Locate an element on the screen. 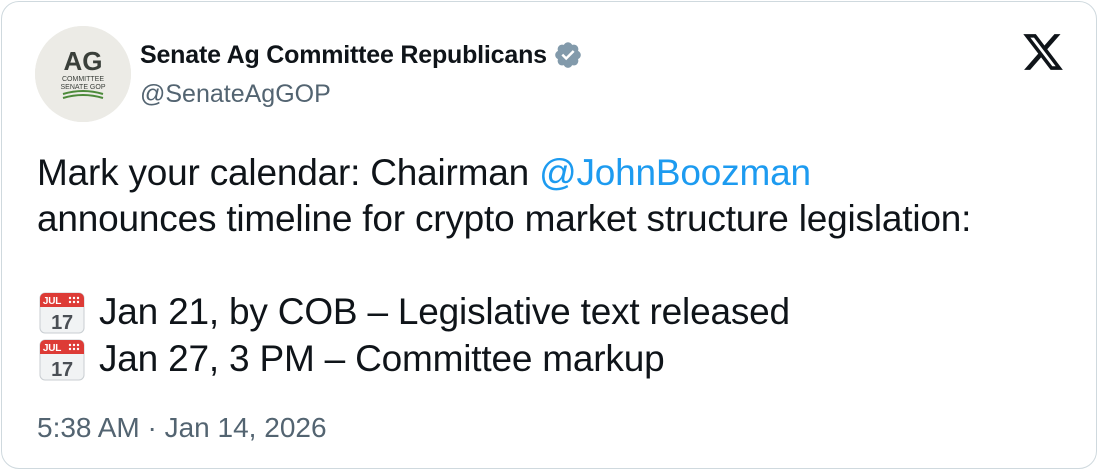 The image size is (1100, 472). event-item: JUL 17 Jan 27, 3 PM – Committee markup is located at coordinates (557, 358).